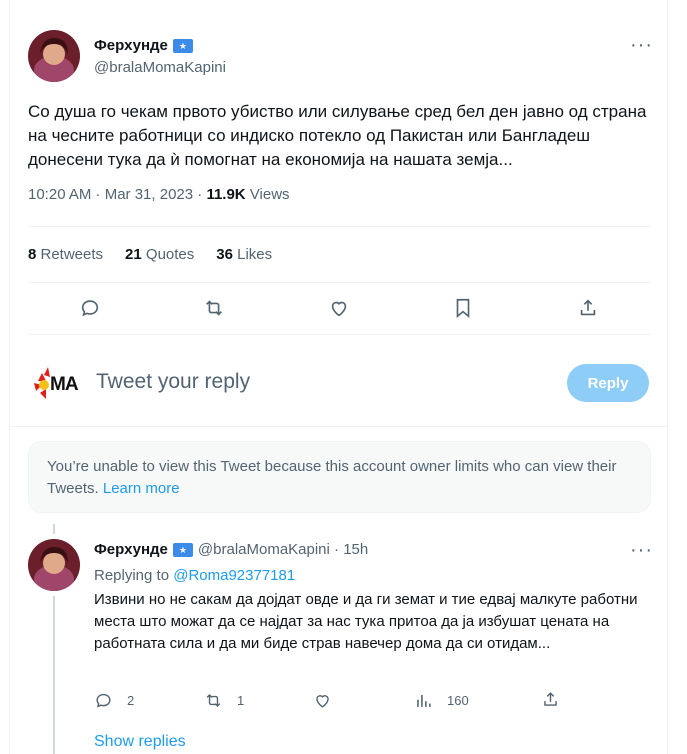  What do you see at coordinates (224, 700) in the screenshot?
I see `reply-retweet-action: 1` at bounding box center [224, 700].